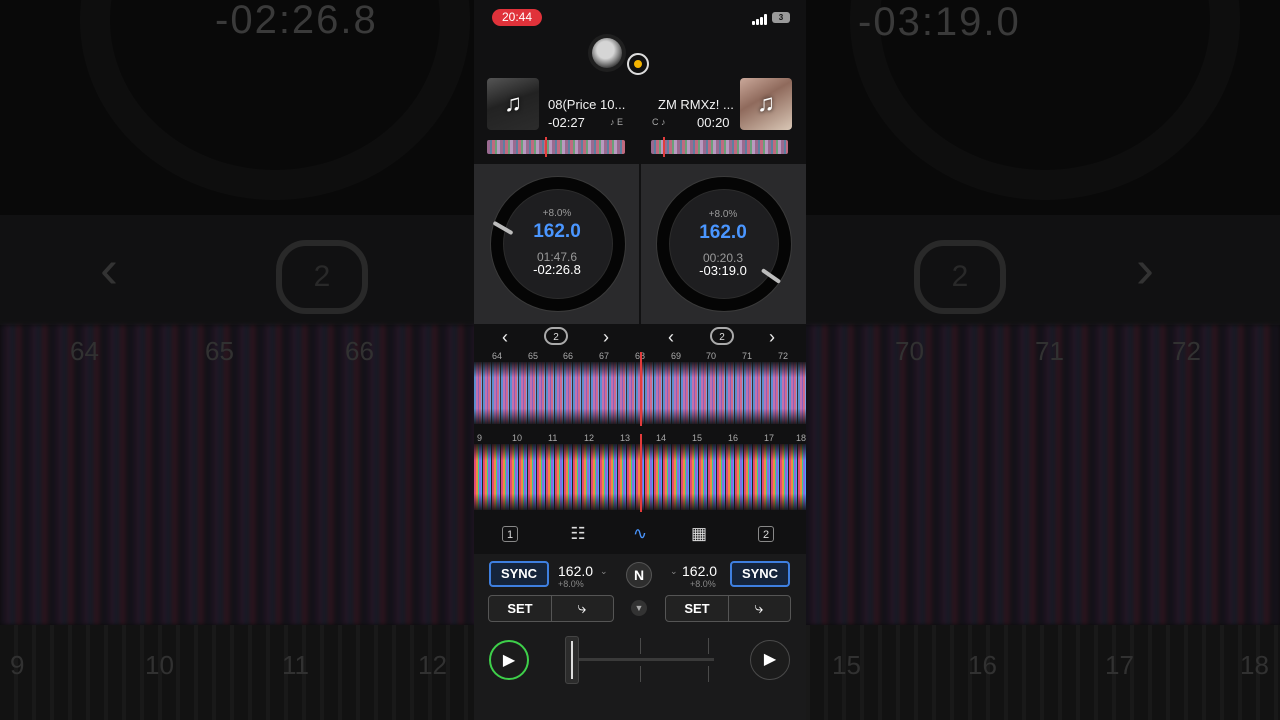 The image size is (1280, 720). What do you see at coordinates (604, 571) in the screenshot?
I see `deck-a-tempo-chevron-down-icon: ⌄` at bounding box center [604, 571].